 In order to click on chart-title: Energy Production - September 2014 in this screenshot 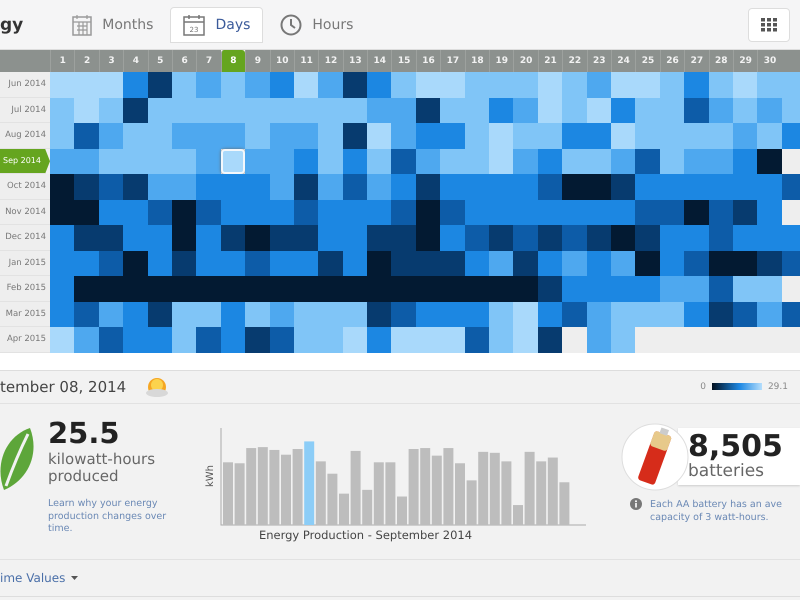, I will do `click(365, 535)`.